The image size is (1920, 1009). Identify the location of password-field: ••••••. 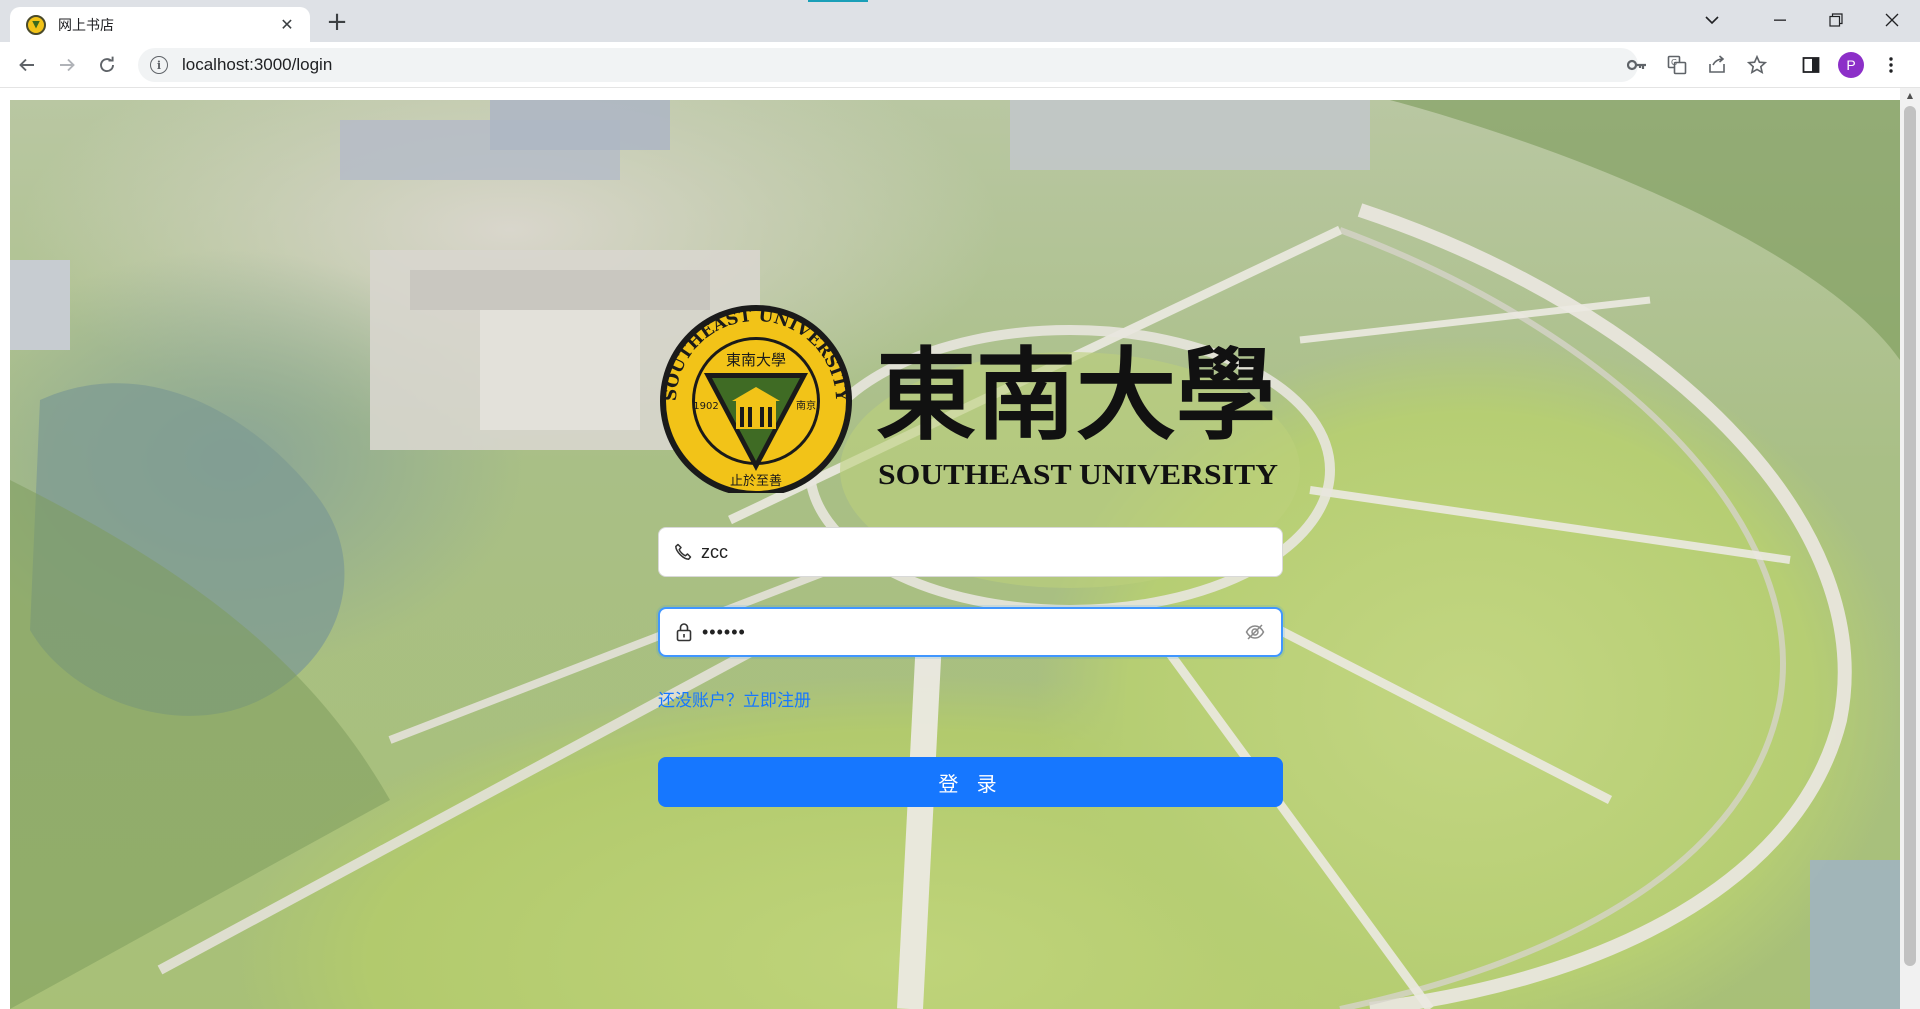
(970, 632).